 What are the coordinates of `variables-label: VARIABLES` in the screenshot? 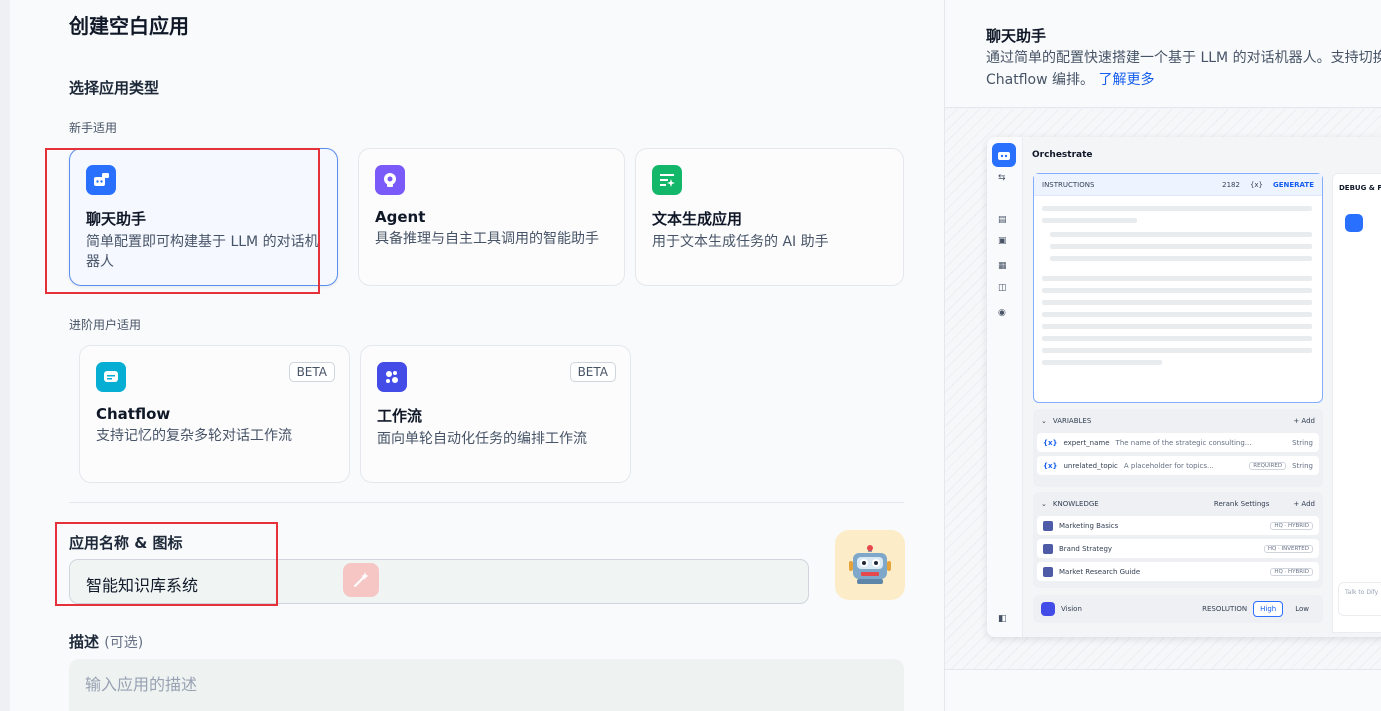 It's located at (1072, 421).